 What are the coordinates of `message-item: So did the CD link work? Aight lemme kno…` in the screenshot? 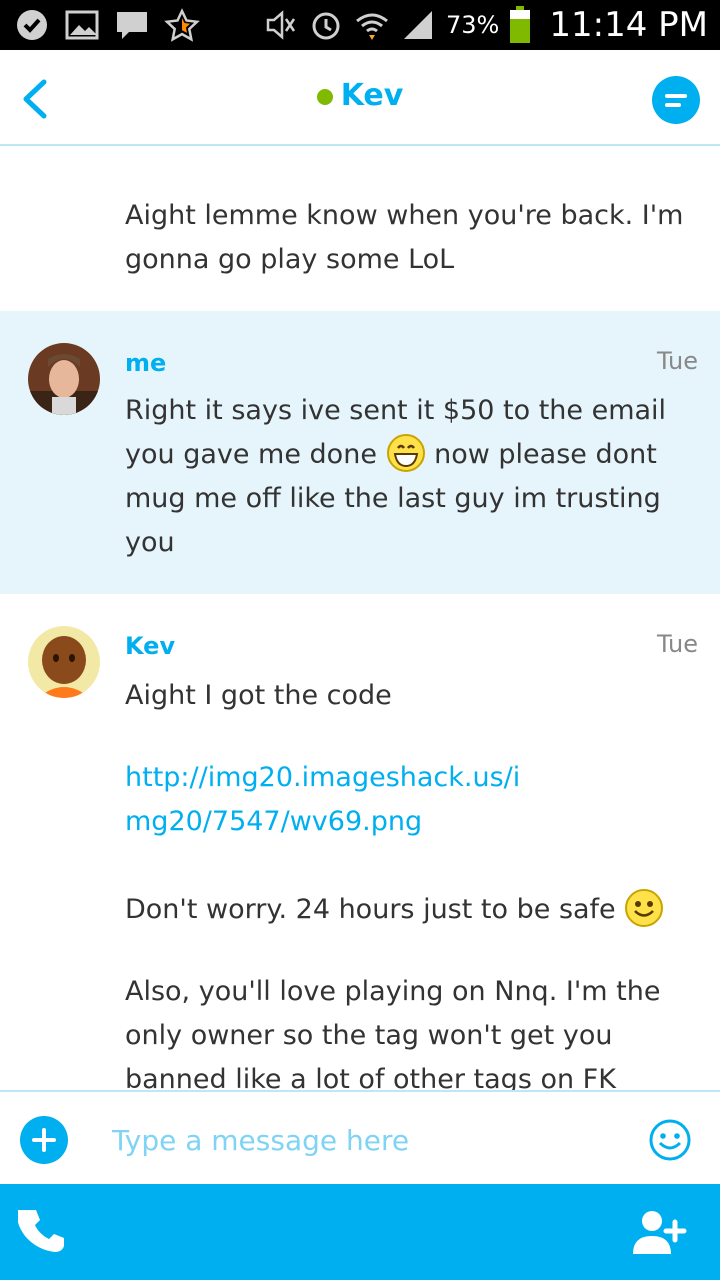 It's located at (360, 229).